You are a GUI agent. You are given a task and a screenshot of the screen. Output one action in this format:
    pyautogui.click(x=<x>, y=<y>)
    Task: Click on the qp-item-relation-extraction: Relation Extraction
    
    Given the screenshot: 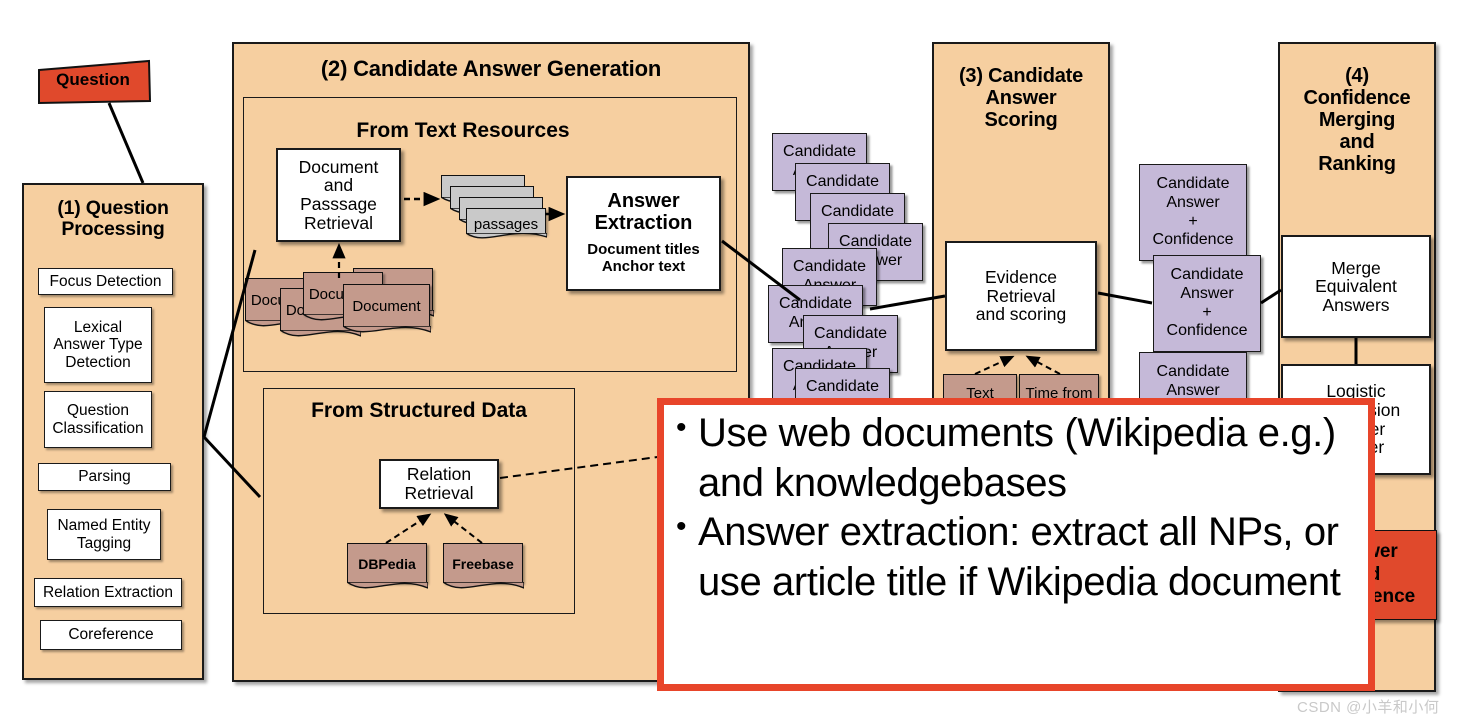 What is the action you would take?
    pyautogui.click(x=108, y=592)
    